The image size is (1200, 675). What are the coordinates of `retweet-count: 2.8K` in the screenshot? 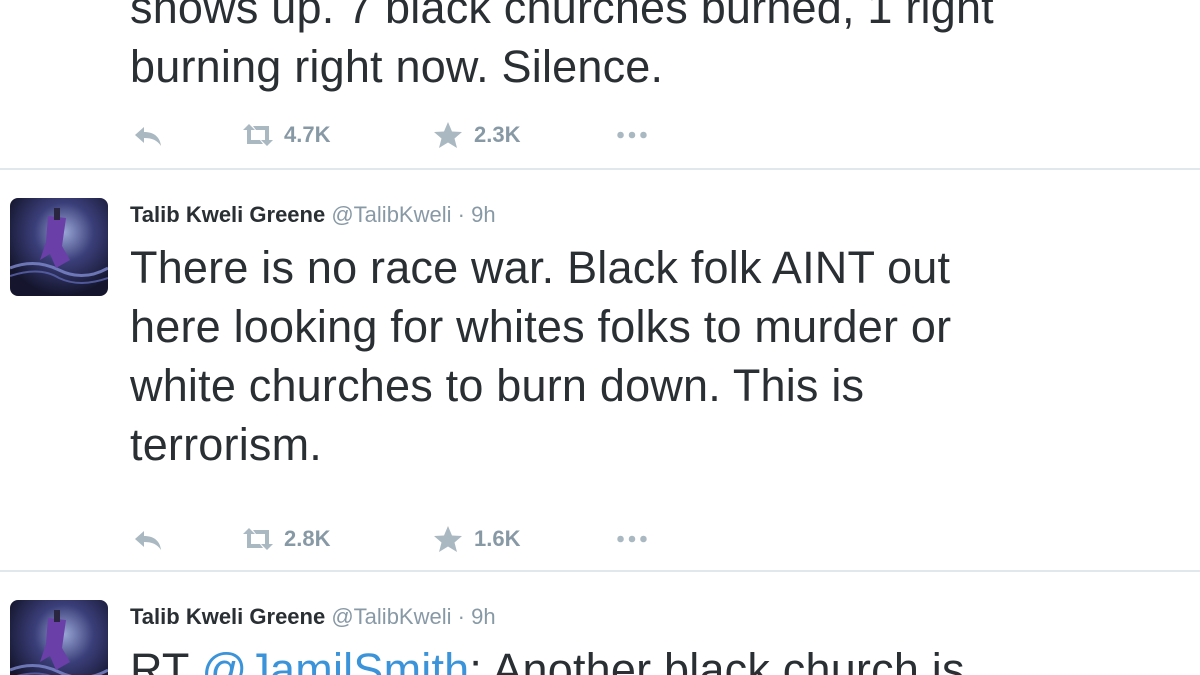 It's located at (307, 538).